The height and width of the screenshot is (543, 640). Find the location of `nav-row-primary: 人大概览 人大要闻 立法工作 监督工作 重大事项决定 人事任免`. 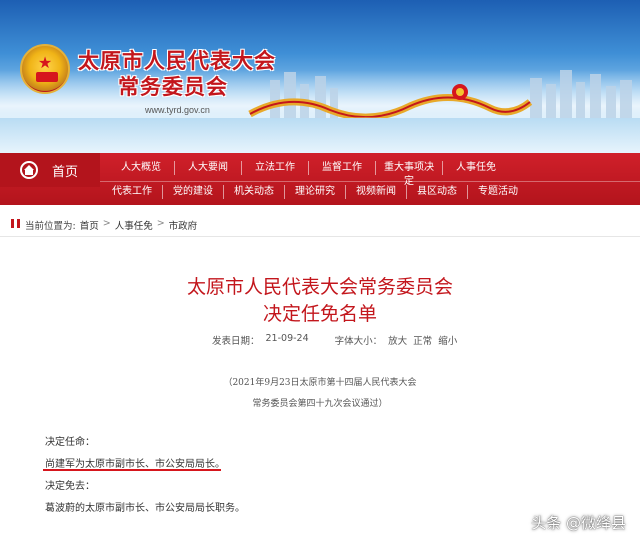

nav-row-primary: 人大概览 人大要闻 立法工作 监督工作 重大事项决定 人事任免 is located at coordinates (308, 174).